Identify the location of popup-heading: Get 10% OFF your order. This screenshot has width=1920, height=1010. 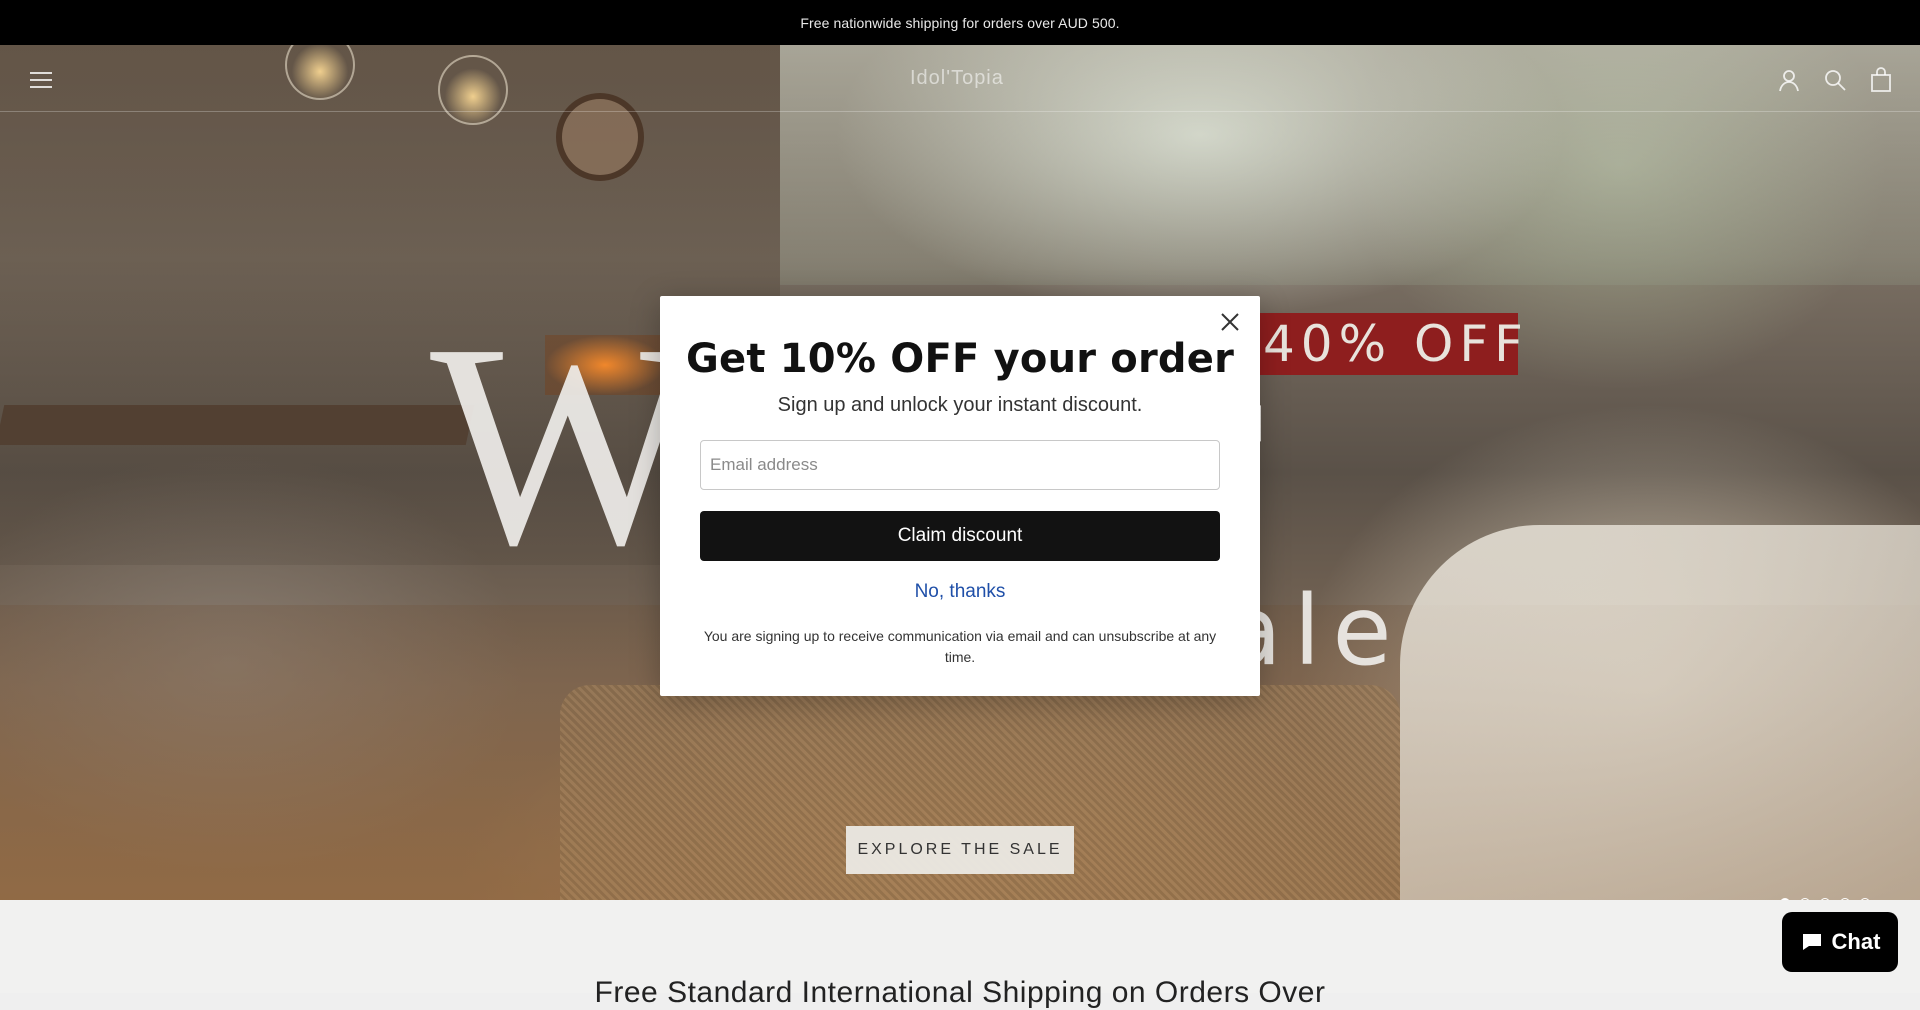
(960, 359).